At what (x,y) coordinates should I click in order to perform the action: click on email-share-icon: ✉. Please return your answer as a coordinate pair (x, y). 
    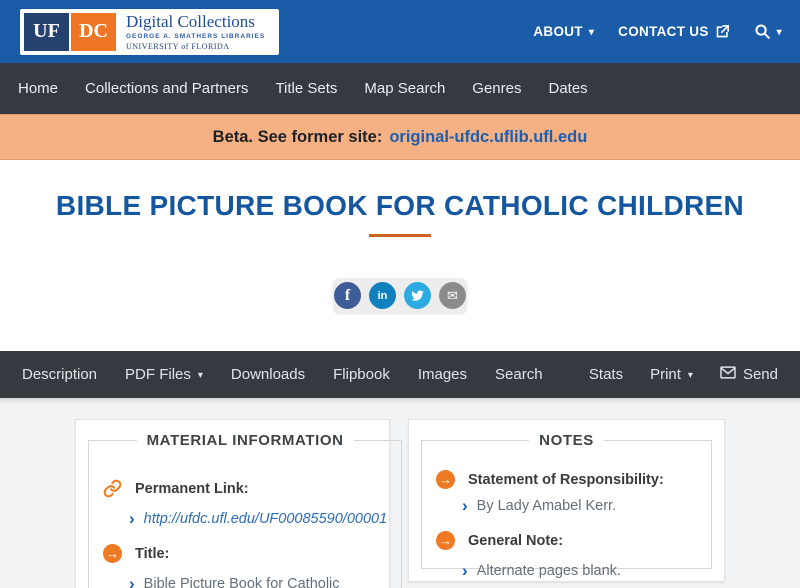
    Looking at the image, I should click on (452, 295).